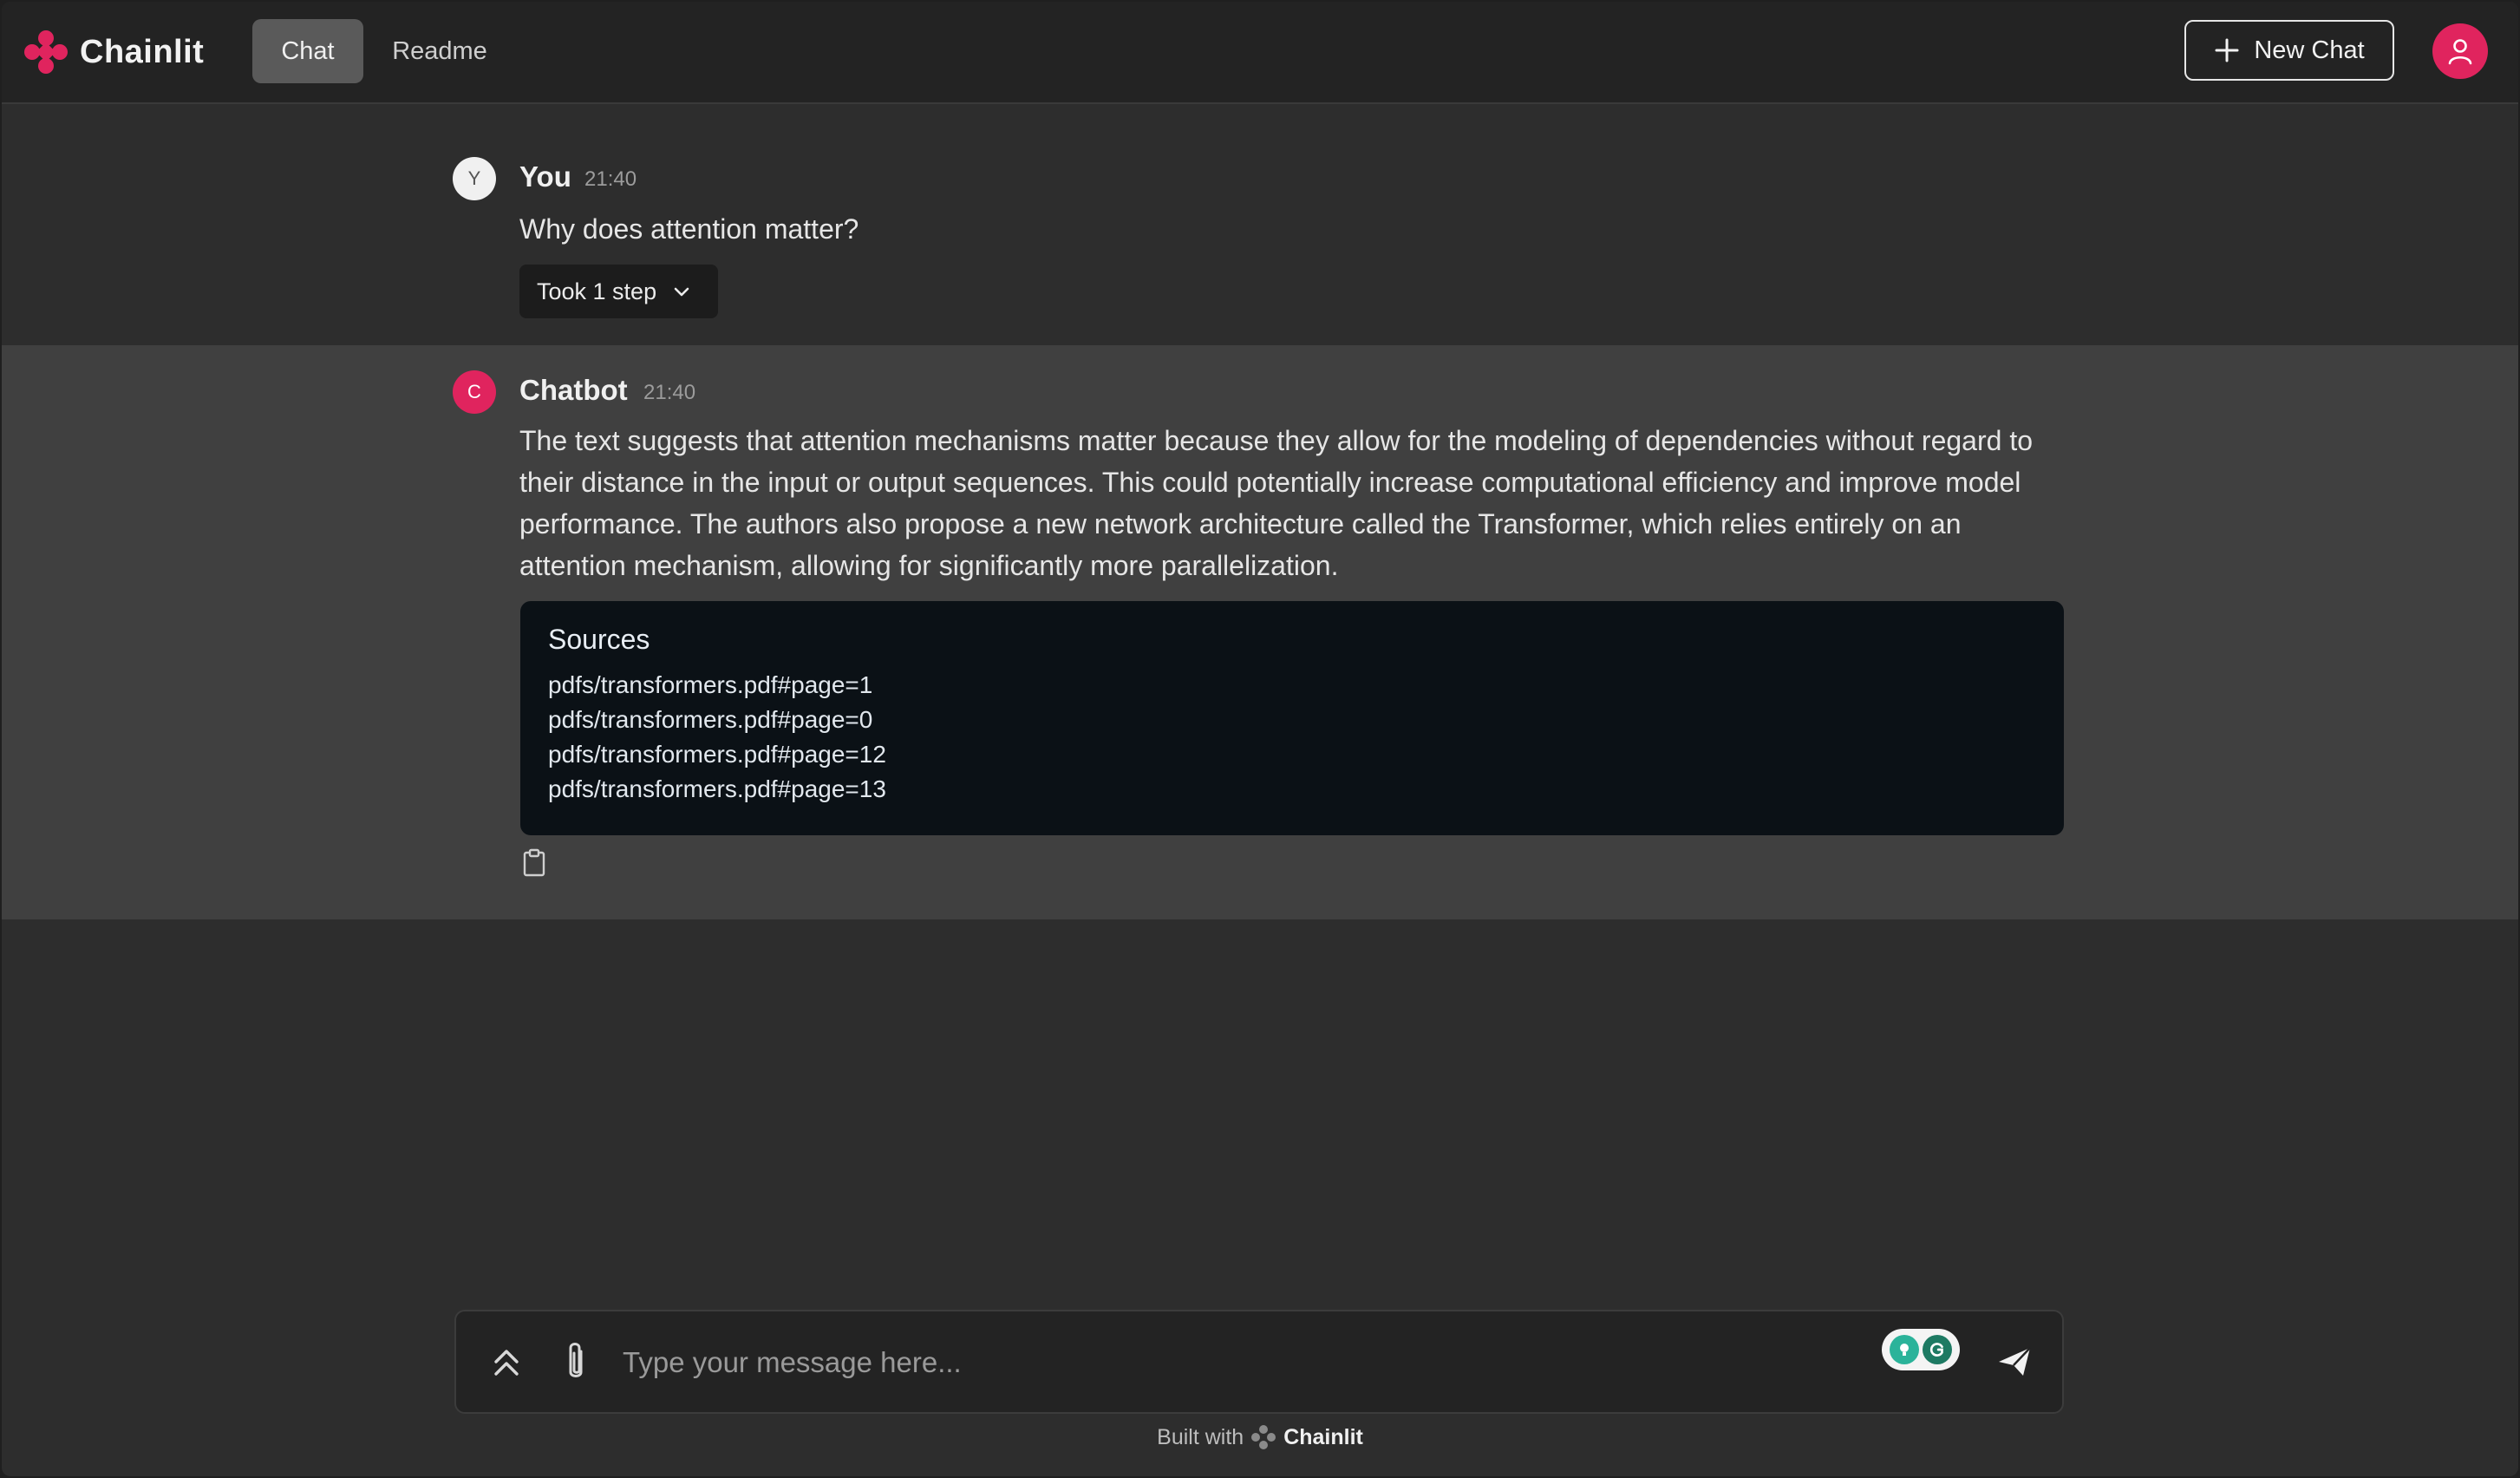  What do you see at coordinates (1921, 1350) in the screenshot?
I see `browser-extension-badge` at bounding box center [1921, 1350].